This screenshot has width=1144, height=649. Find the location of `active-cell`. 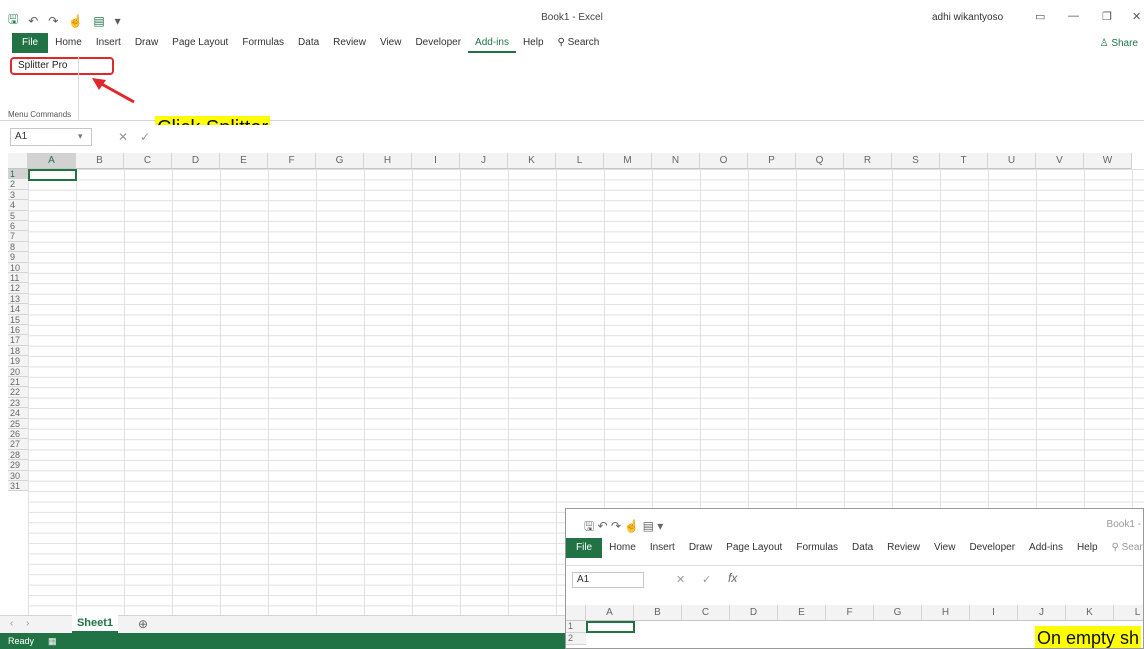

active-cell is located at coordinates (52, 175).